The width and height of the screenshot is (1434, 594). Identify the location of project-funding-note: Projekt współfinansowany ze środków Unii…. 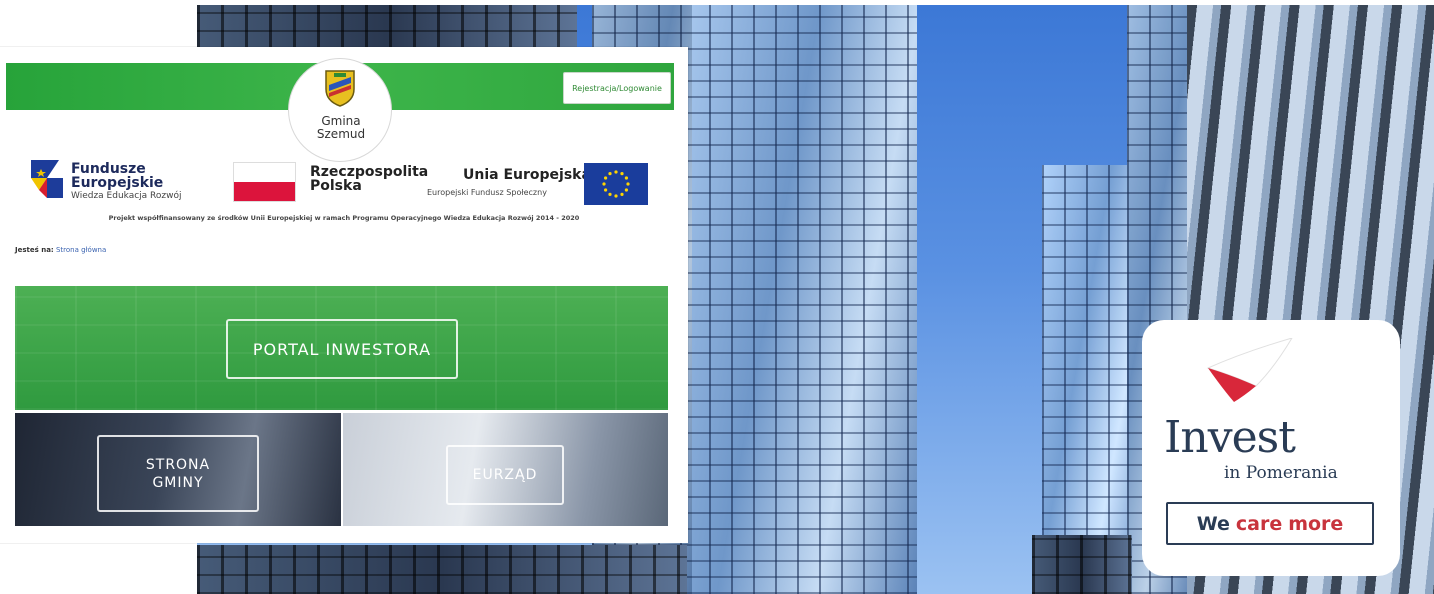
(344, 218).